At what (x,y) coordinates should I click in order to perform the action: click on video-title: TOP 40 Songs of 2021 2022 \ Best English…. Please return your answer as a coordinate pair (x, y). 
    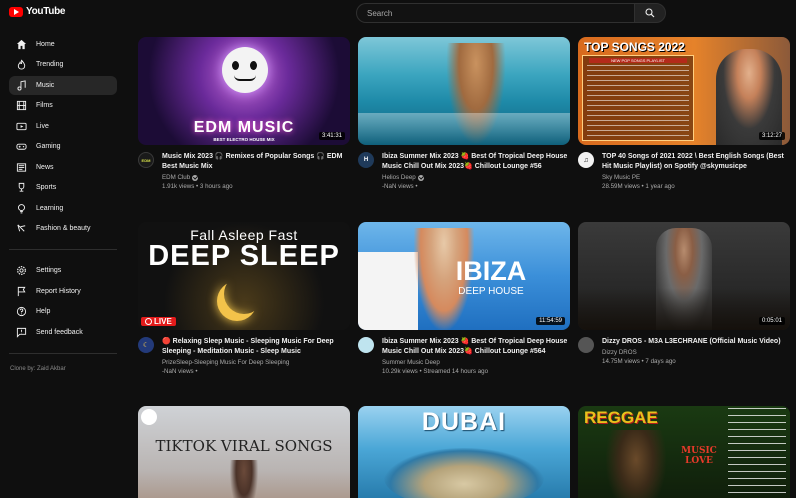
    Looking at the image, I should click on (696, 162).